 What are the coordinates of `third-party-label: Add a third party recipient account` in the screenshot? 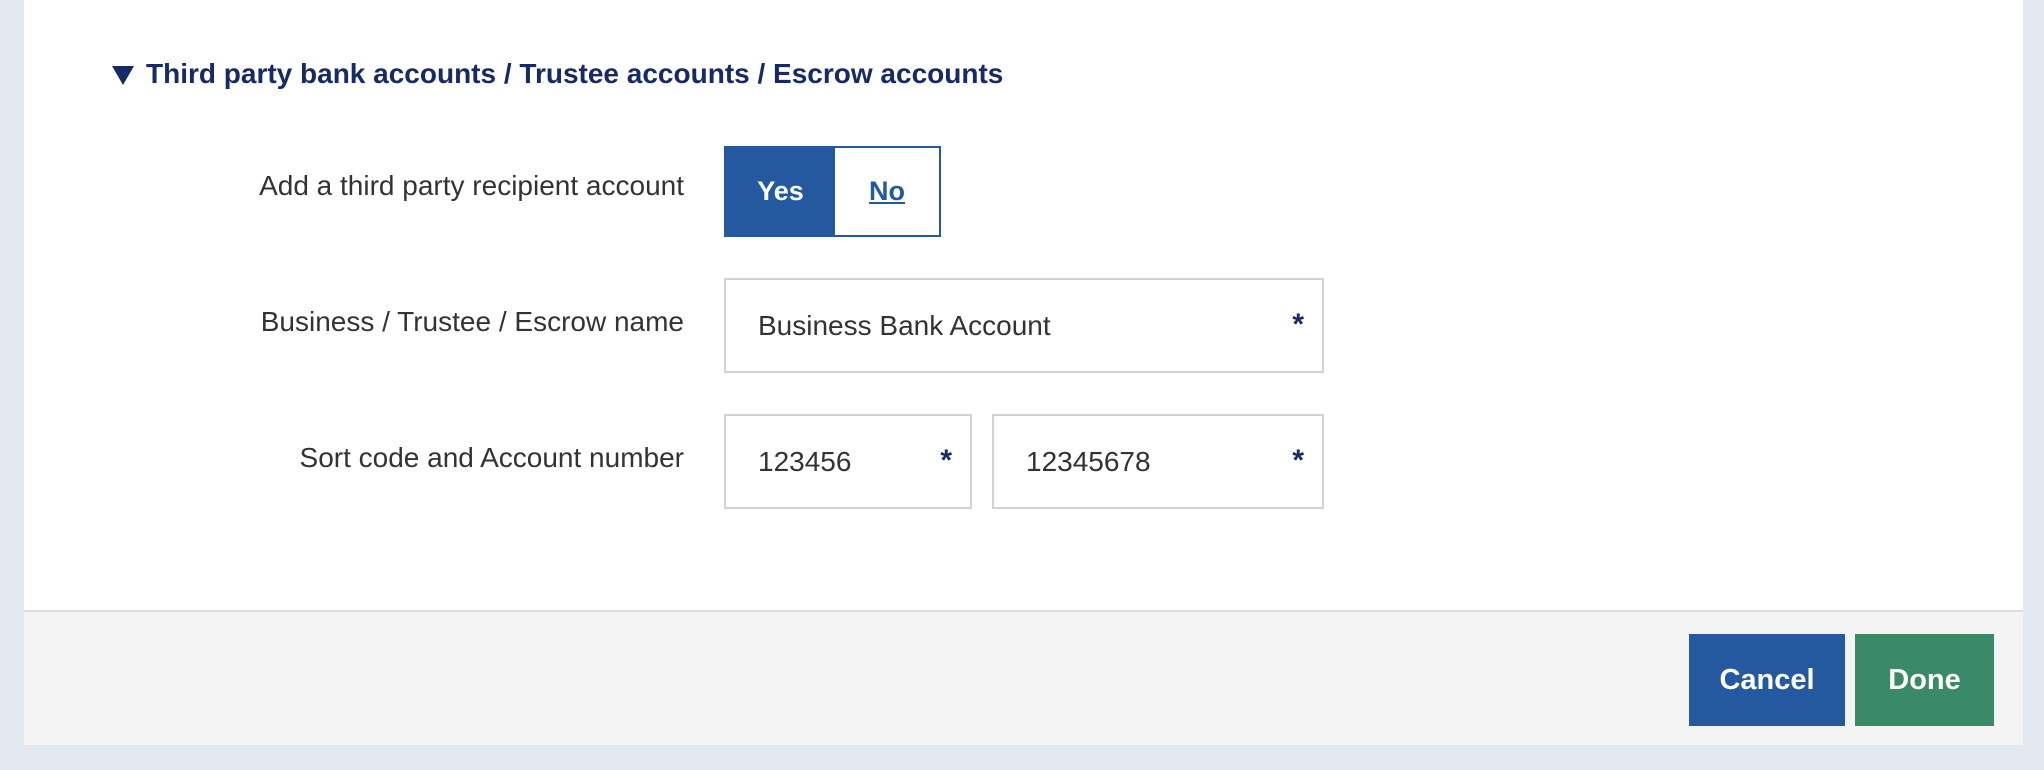 It's located at (471, 185).